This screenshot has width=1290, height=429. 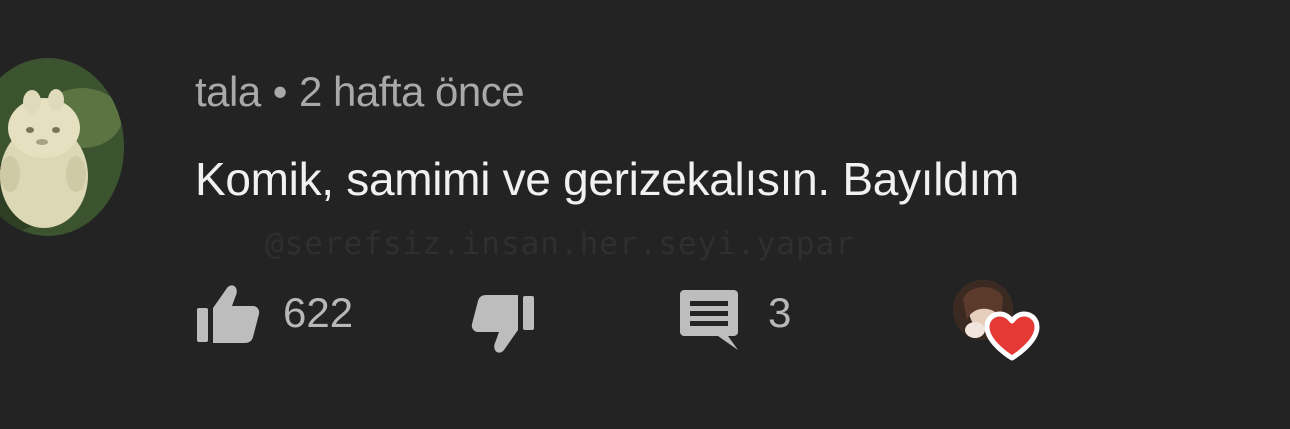 What do you see at coordinates (560, 244) in the screenshot?
I see `watermark: @serefsiz.insan.her.seyi.yapar` at bounding box center [560, 244].